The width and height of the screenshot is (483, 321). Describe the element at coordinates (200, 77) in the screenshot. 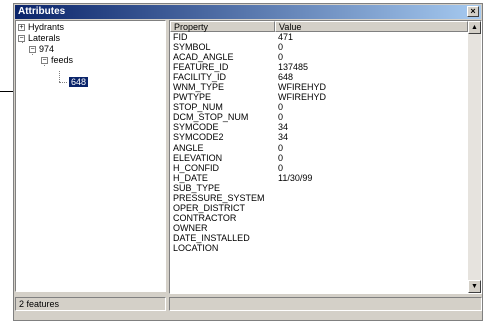

I see `property-cell: FACILITY_ID` at that location.